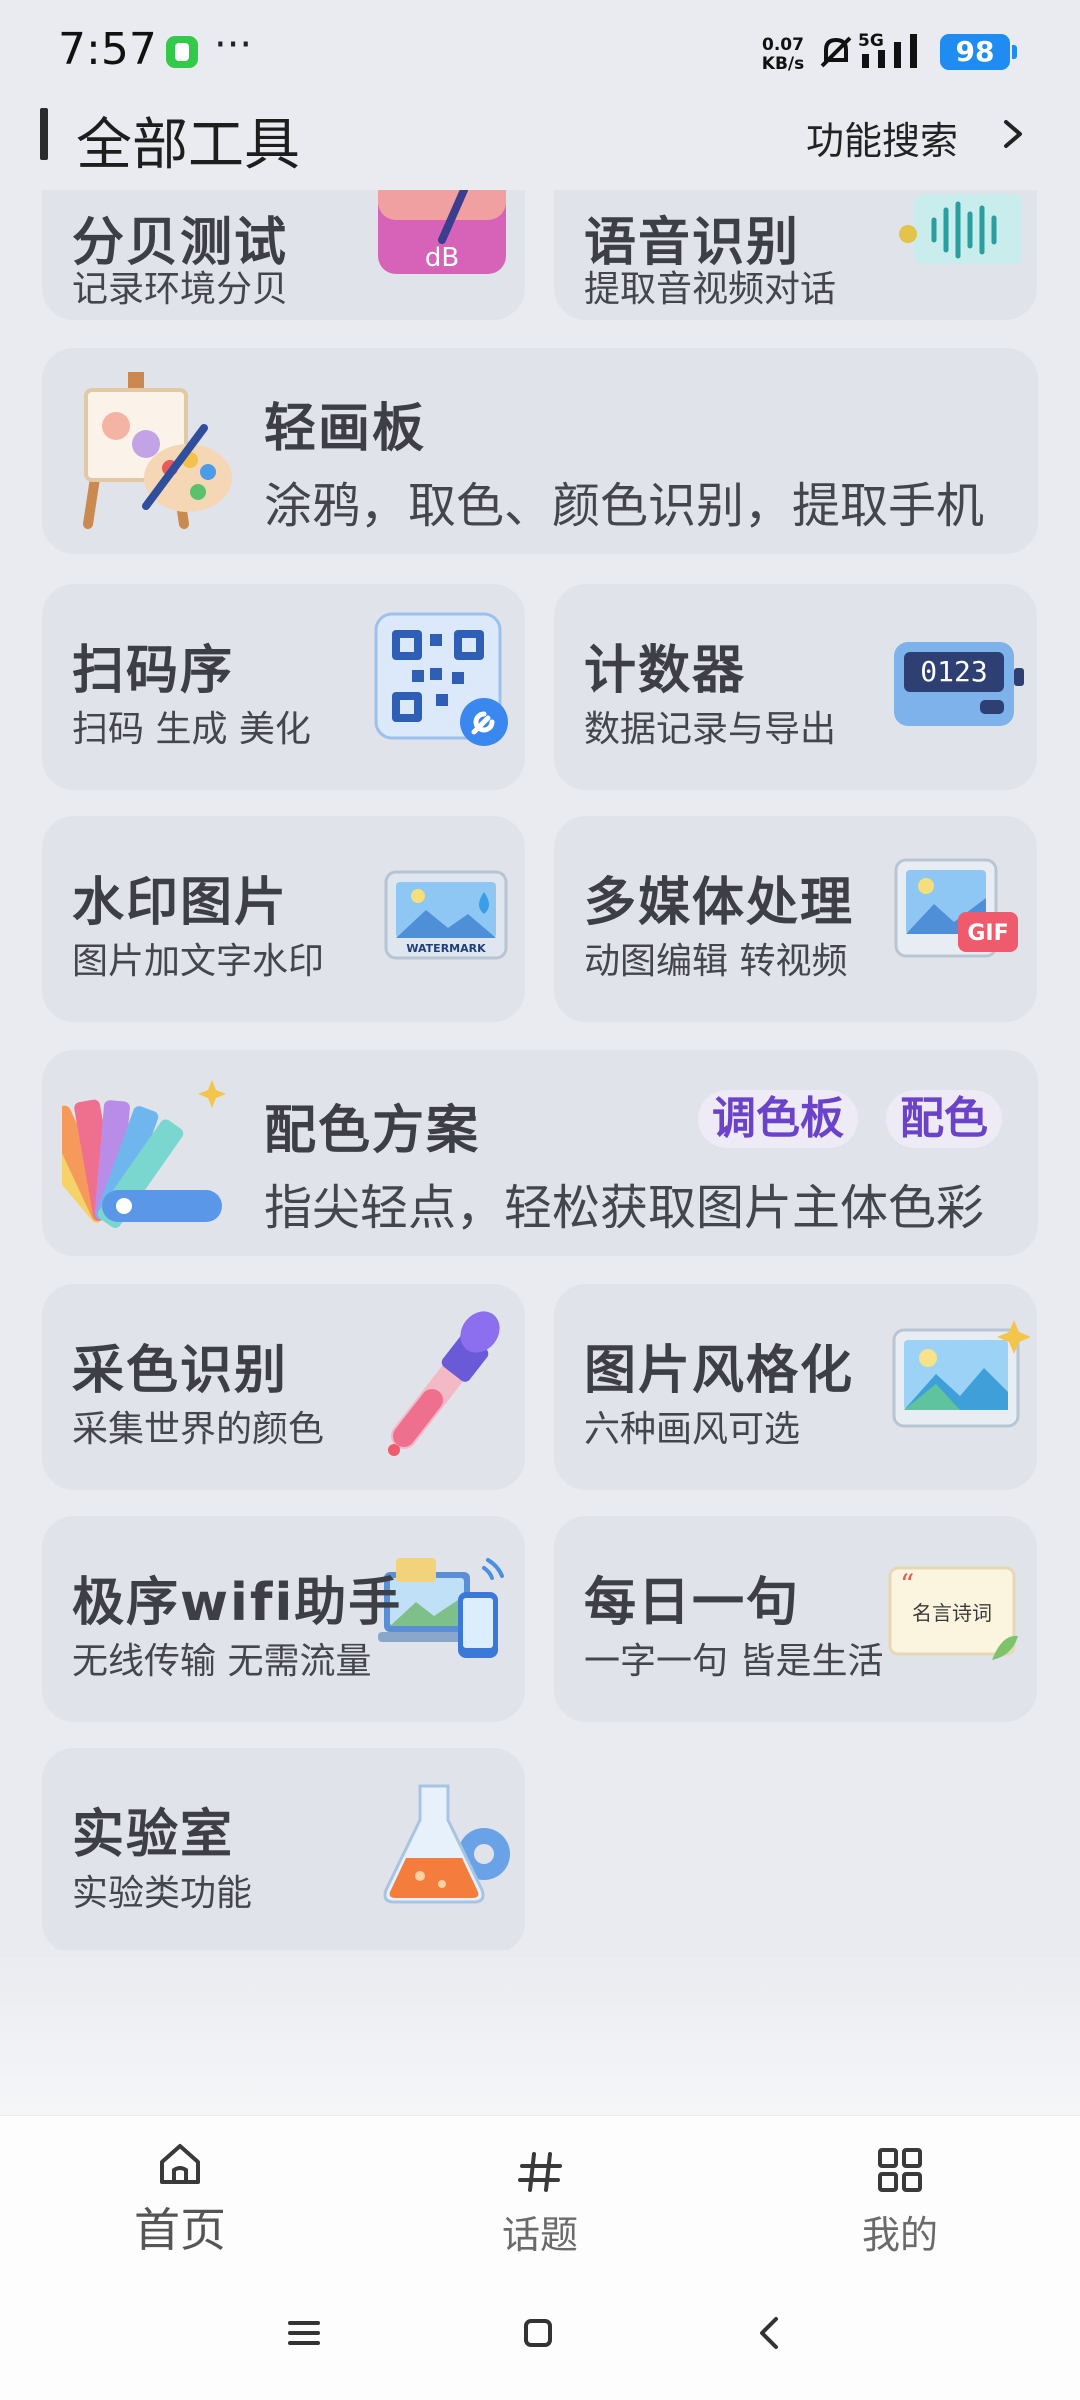 The width and height of the screenshot is (1080, 2400). What do you see at coordinates (953, 671) in the screenshot?
I see `counter-digits: 0123` at bounding box center [953, 671].